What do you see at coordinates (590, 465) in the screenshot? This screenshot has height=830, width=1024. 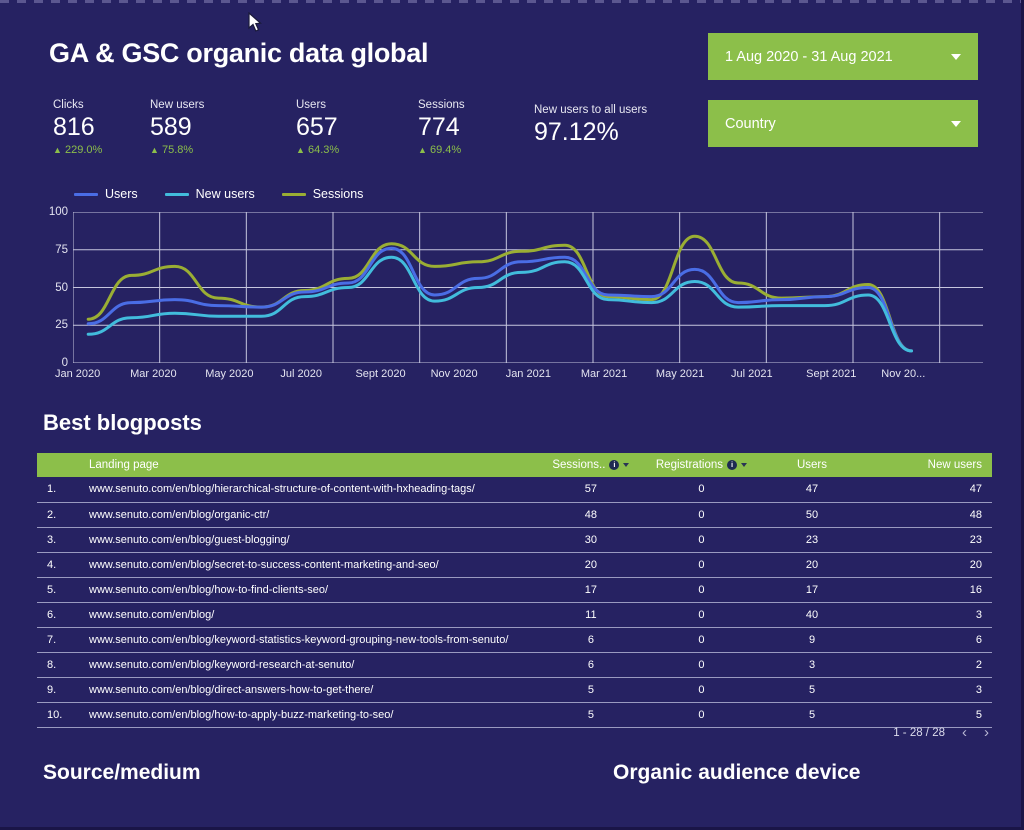 I see `col-sessions: Sessions.. i` at bounding box center [590, 465].